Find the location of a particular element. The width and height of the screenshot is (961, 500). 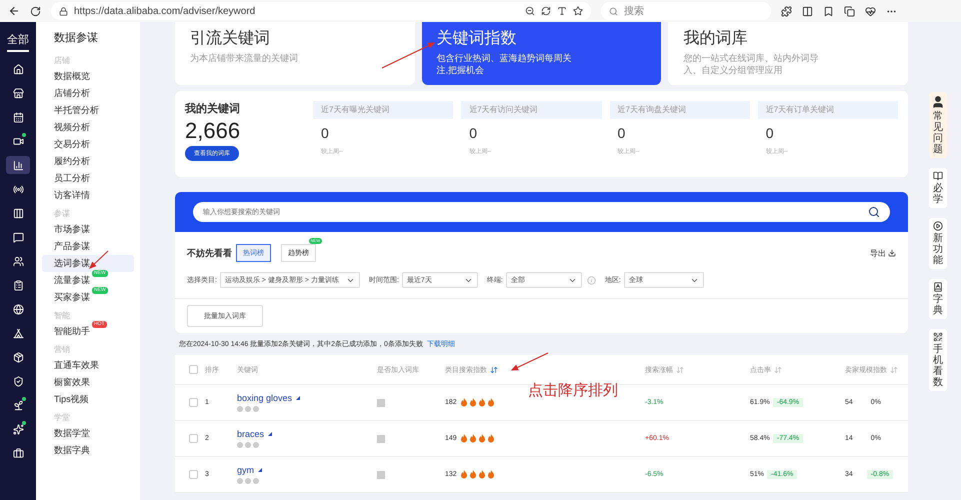

card-description: 为本店铺带来流量的关键词 is located at coordinates (244, 58).